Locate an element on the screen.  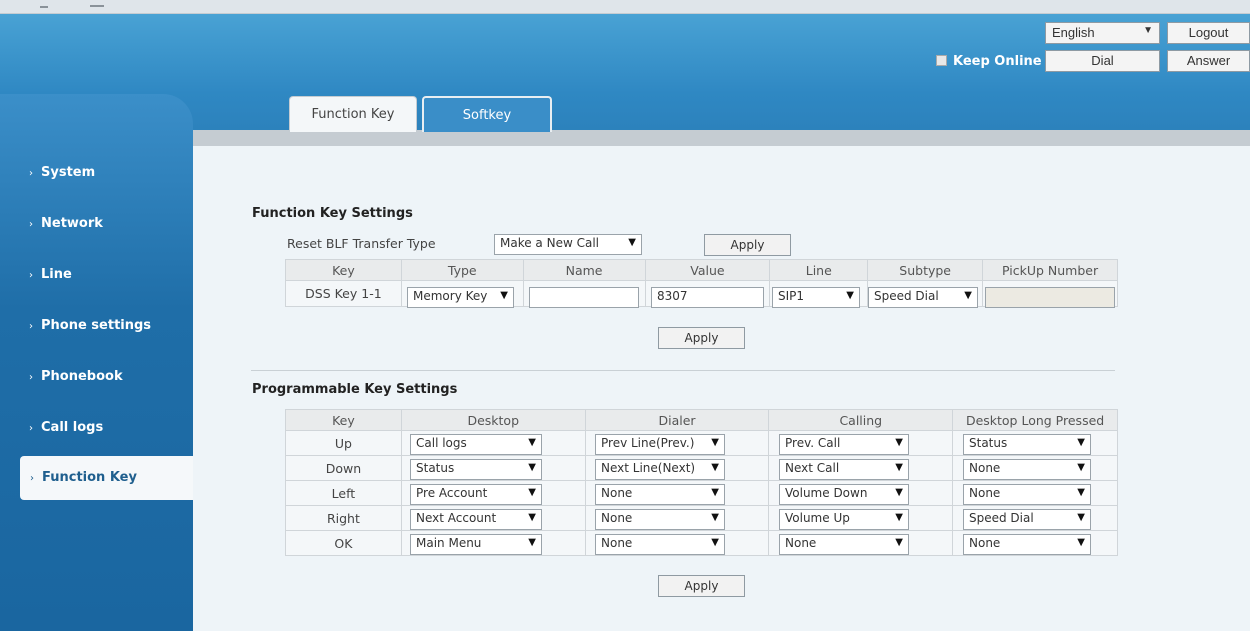
long-pressed-select: Status ▼ is located at coordinates (1027, 444).